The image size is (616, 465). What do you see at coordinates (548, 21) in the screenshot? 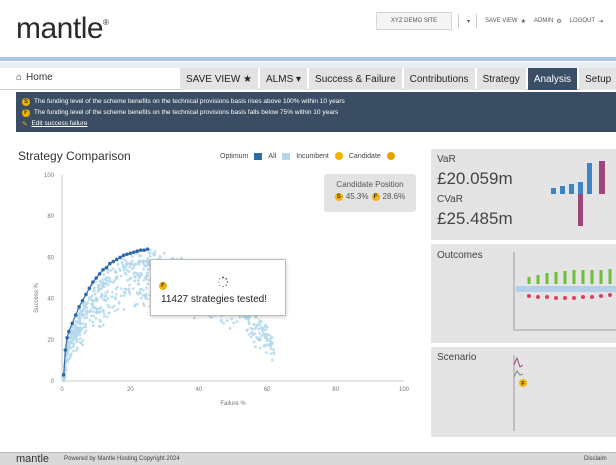
I see `admin-link: ADMIN ⚙` at bounding box center [548, 21].